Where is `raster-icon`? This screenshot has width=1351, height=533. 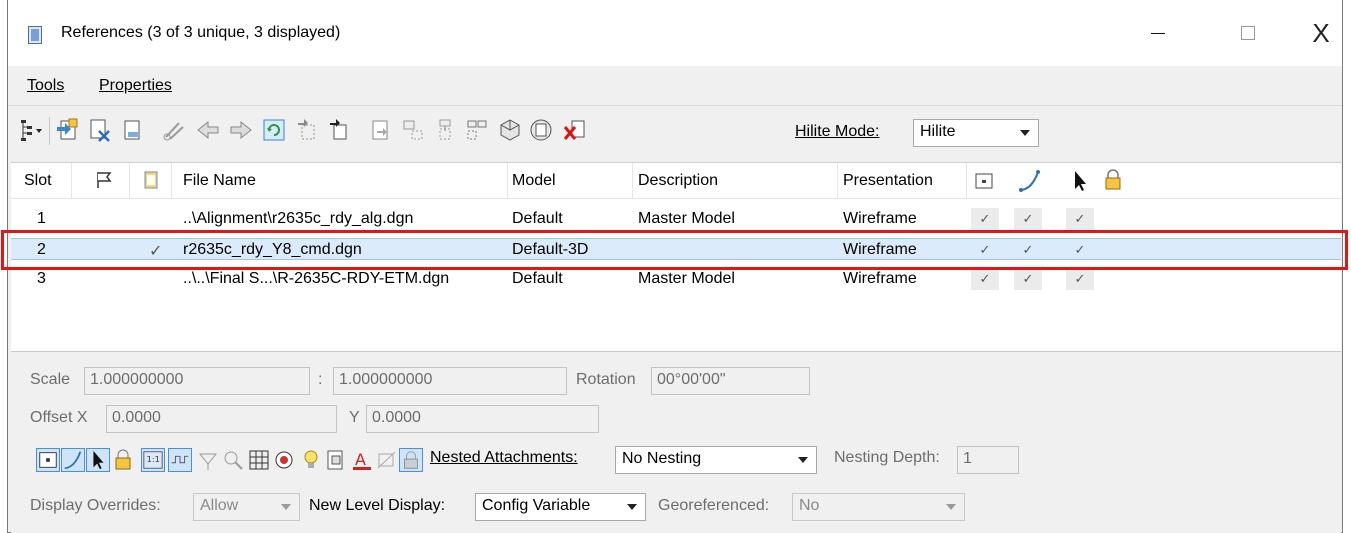
raster-icon is located at coordinates (259, 460).